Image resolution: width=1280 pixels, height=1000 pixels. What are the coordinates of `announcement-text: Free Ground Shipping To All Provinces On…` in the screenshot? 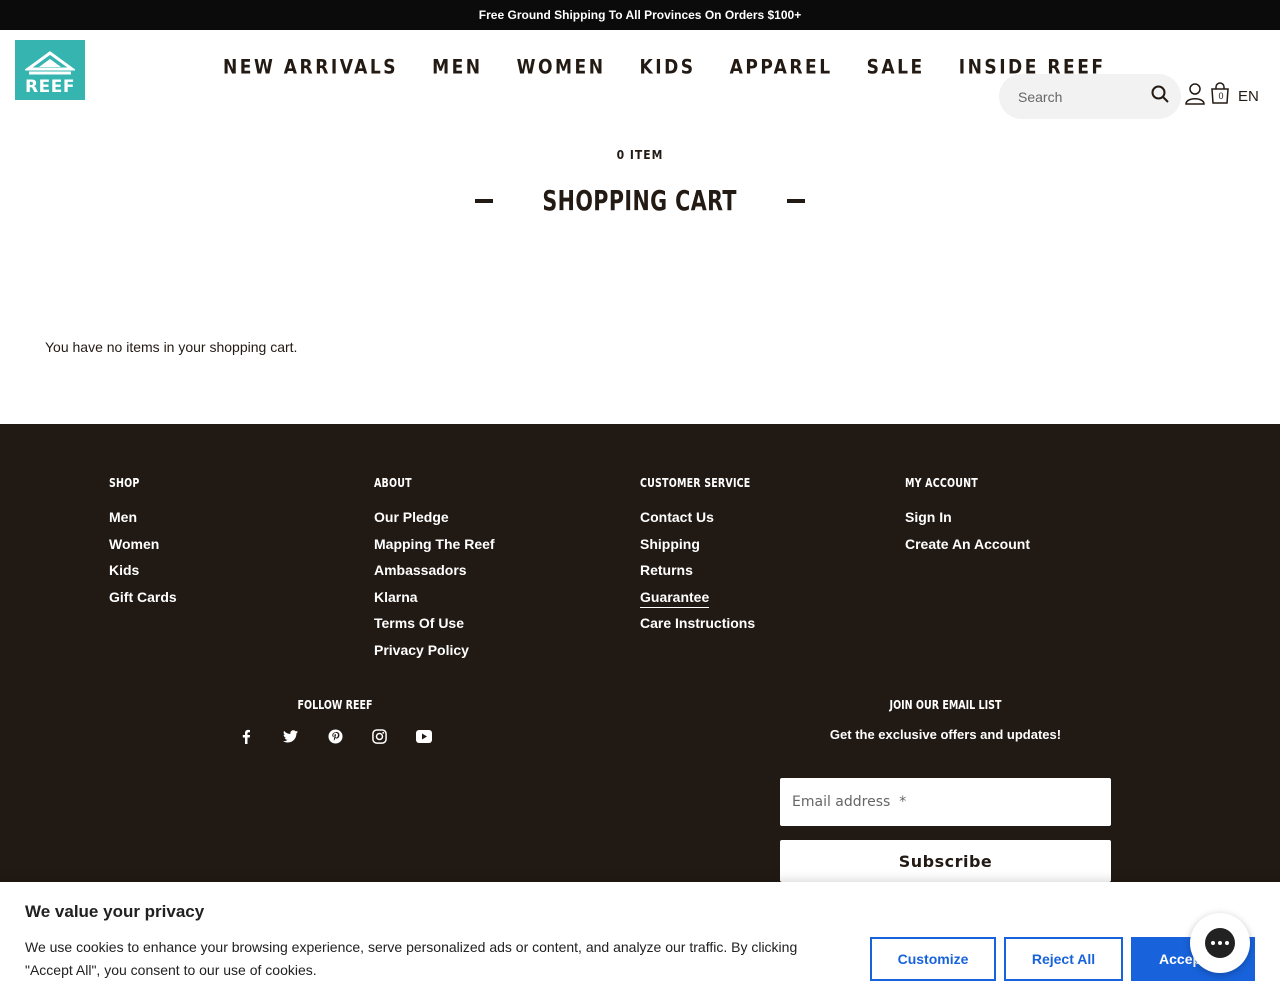 It's located at (640, 15).